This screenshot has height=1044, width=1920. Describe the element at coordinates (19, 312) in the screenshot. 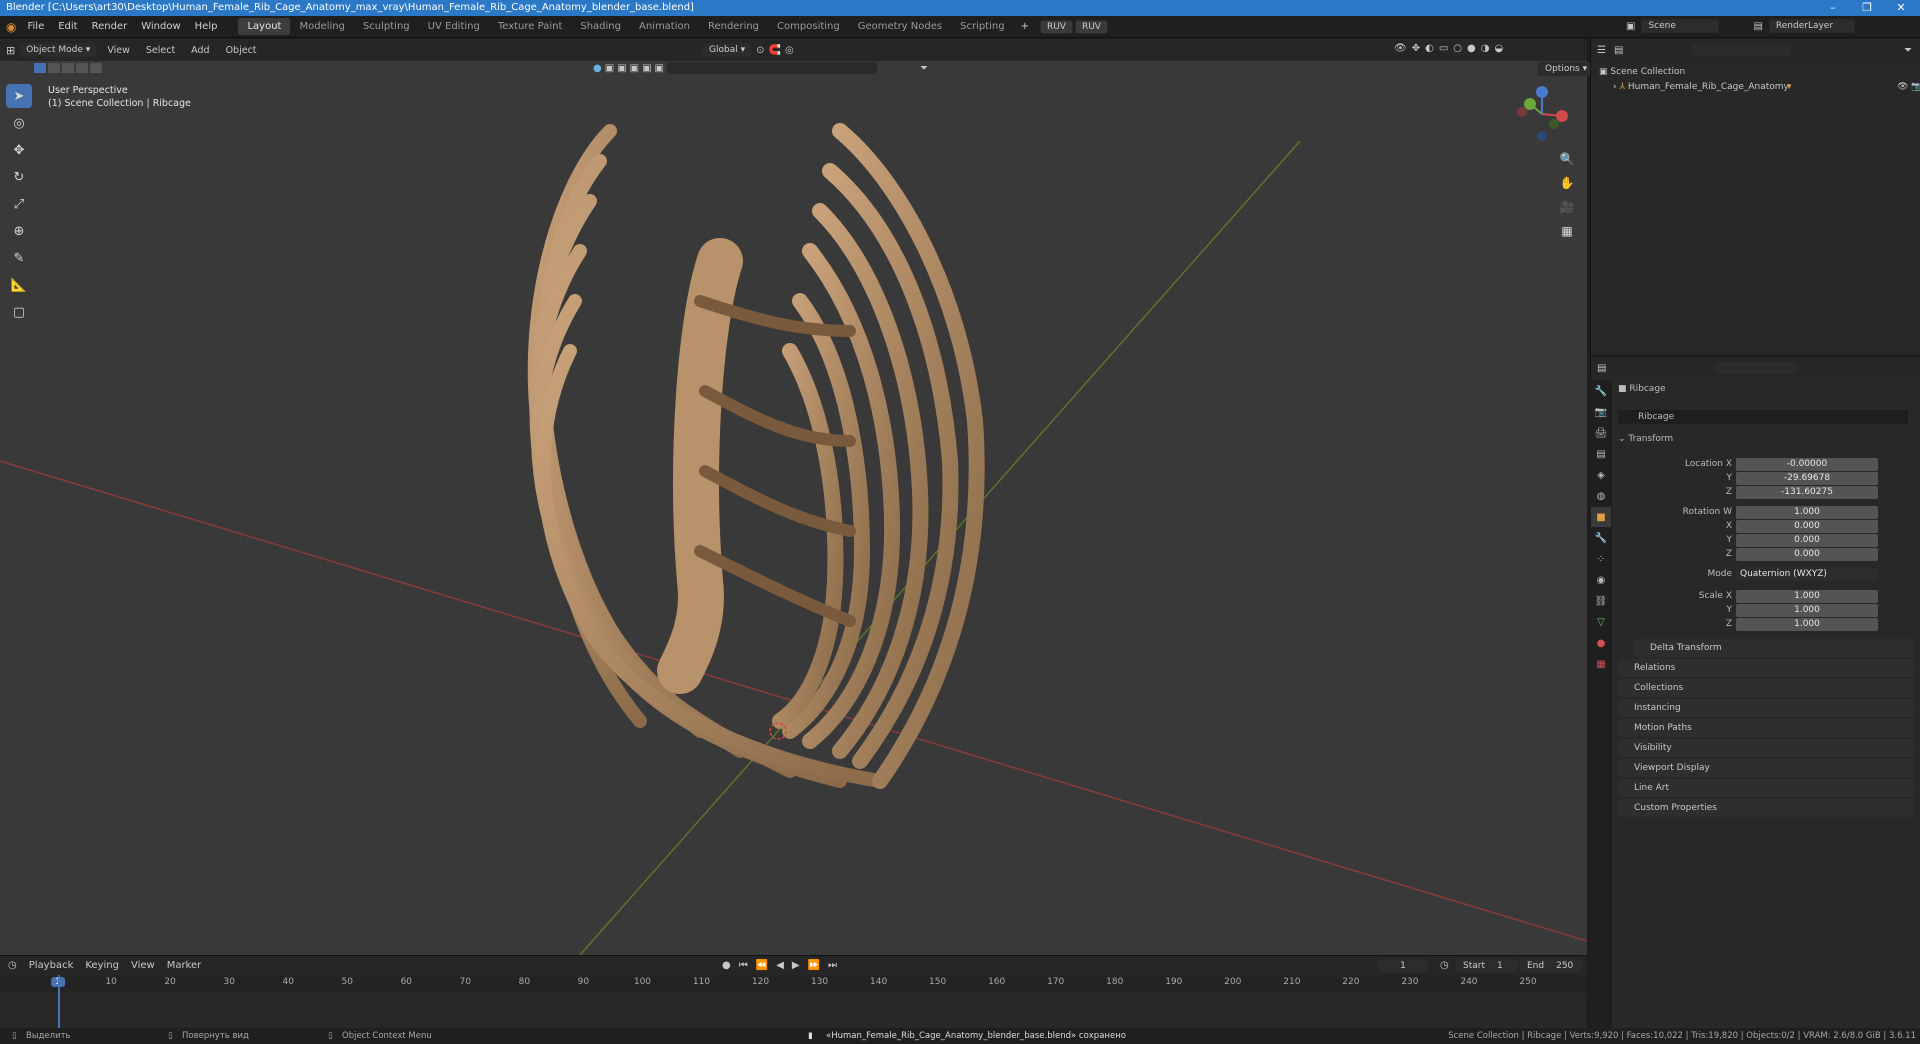

I see `add-cube-tool-icon: ▢` at that location.